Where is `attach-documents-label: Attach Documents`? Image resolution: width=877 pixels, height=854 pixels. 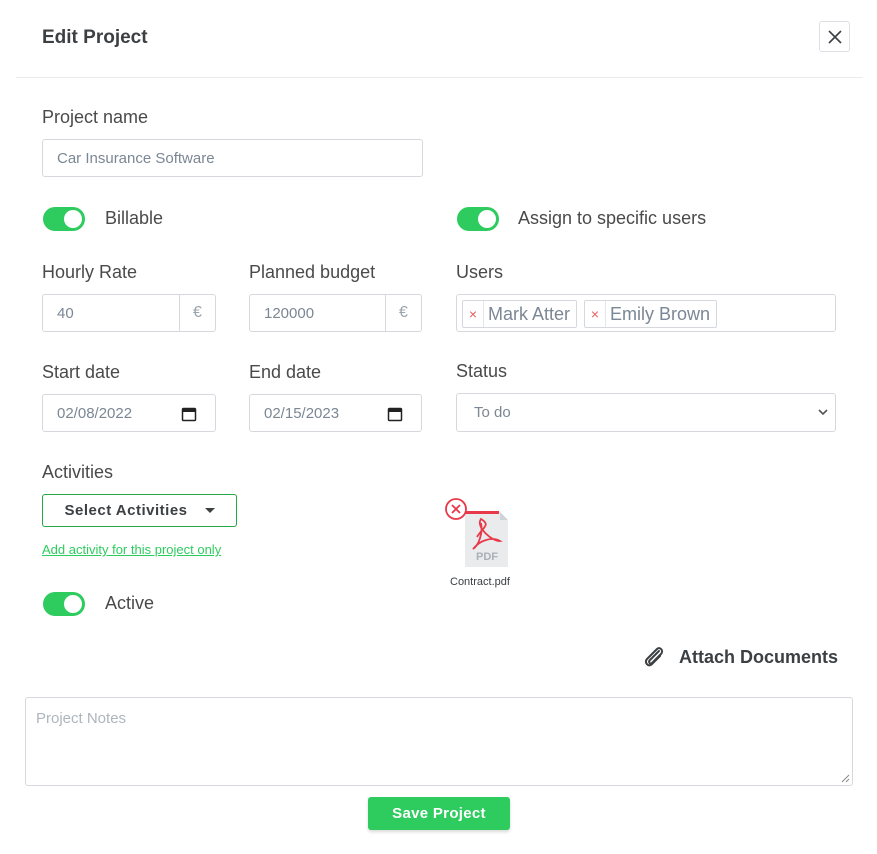
attach-documents-label: Attach Documents is located at coordinates (759, 656).